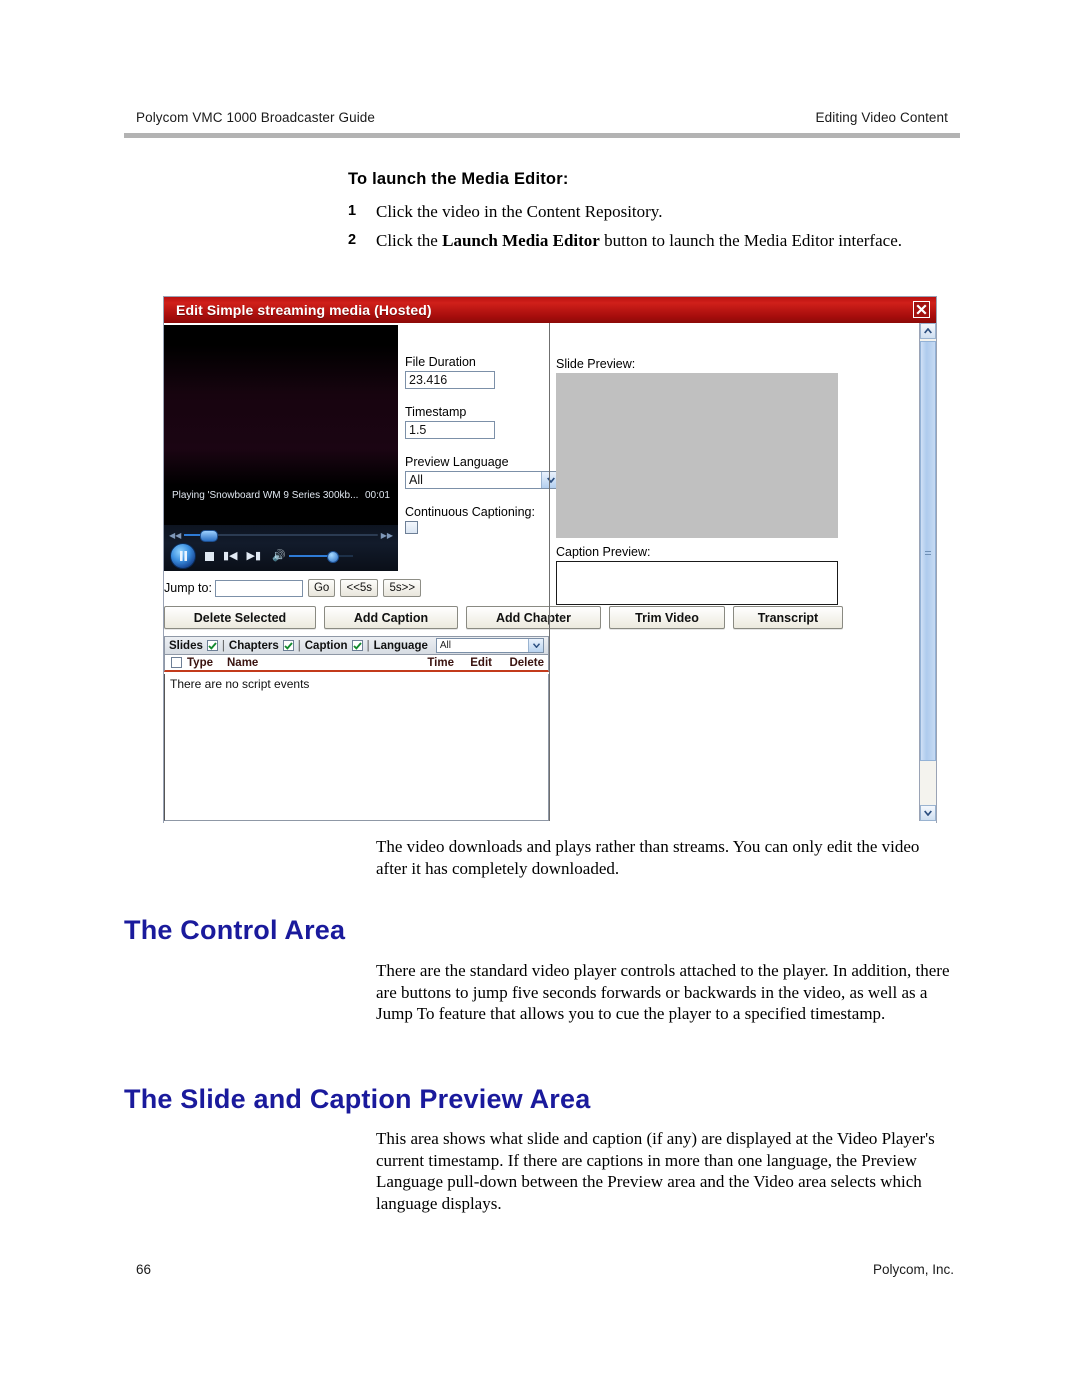  Describe the element at coordinates (387, 535) in the screenshot. I see `fast-forward-icon: ▶▶` at that location.